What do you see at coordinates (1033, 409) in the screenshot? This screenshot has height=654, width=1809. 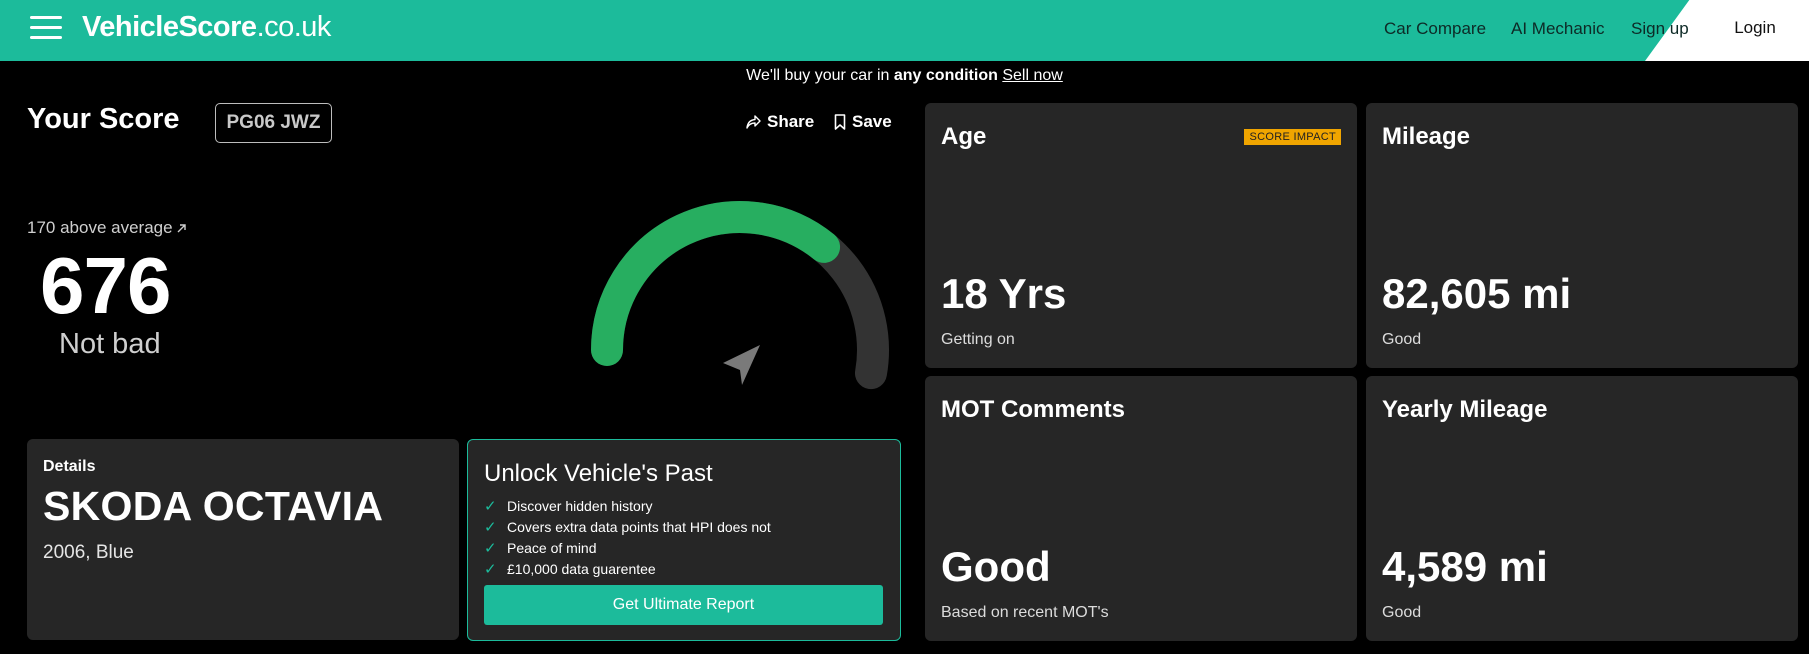 I see `card-title: MOT Comments` at bounding box center [1033, 409].